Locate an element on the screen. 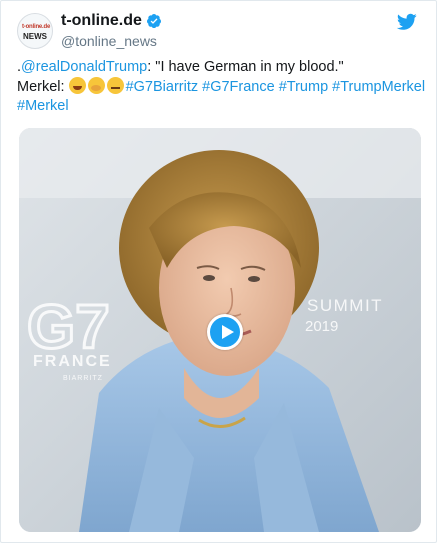 Image resolution: width=437 pixels, height=543 pixels. hand-over-mouth-face-icon is located at coordinates (96, 85).